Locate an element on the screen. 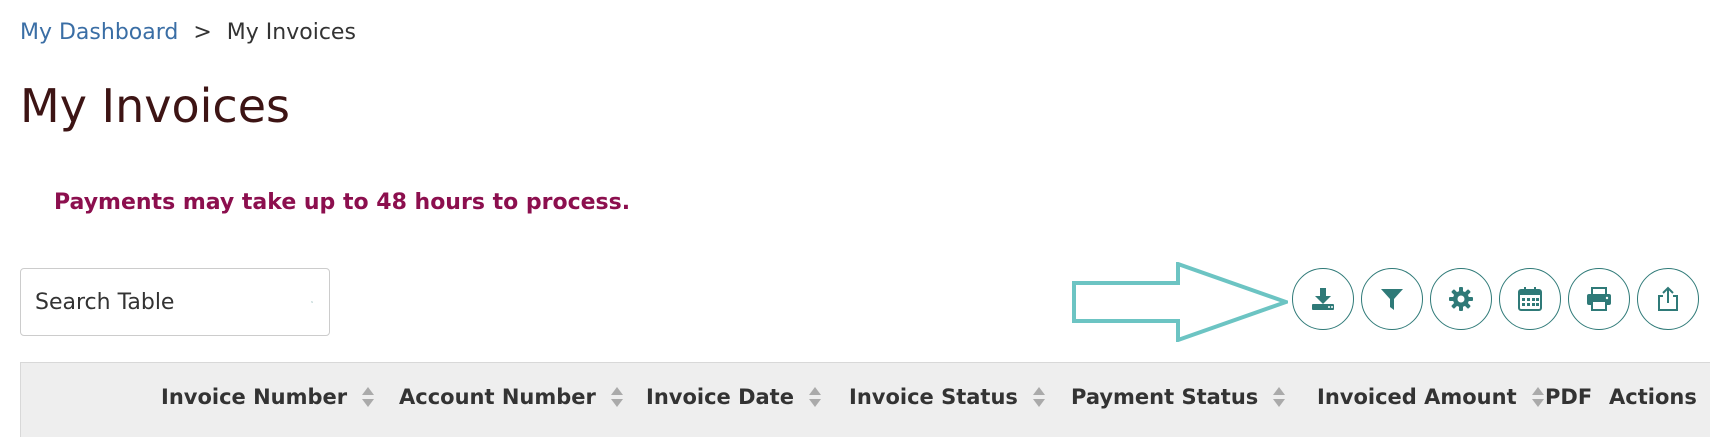  column-header-account-number: Account Number is located at coordinates (511, 397).